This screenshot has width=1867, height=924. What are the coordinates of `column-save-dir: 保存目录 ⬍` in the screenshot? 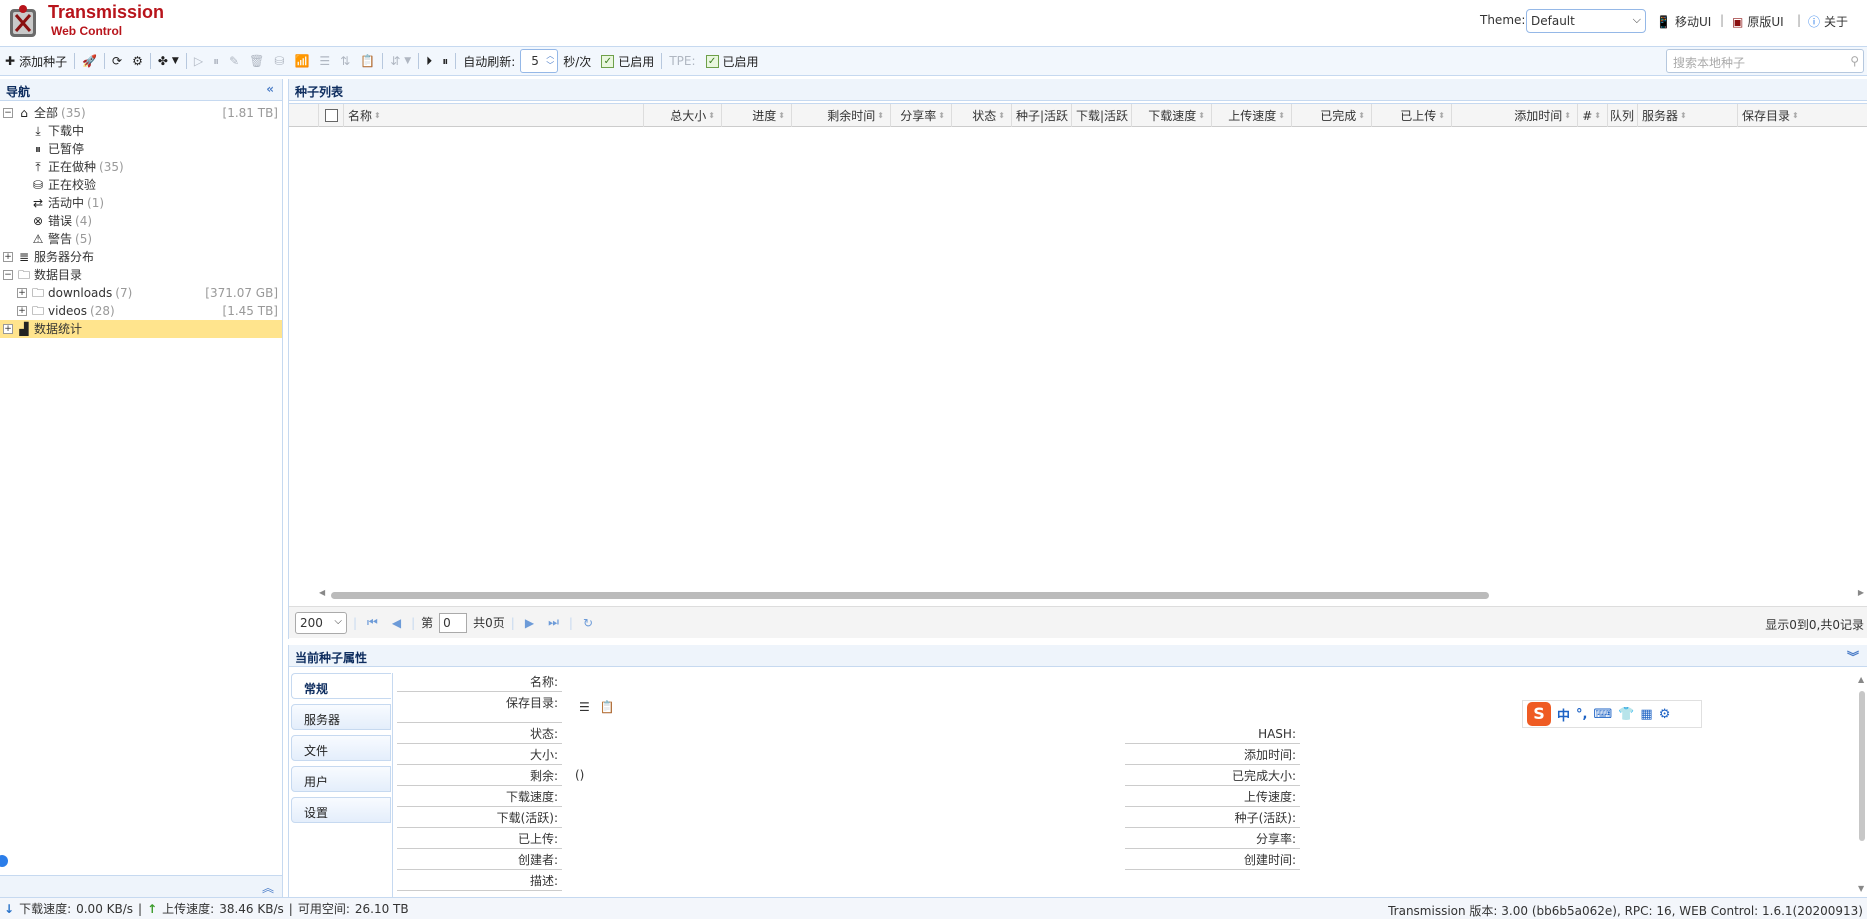 It's located at (1788, 115).